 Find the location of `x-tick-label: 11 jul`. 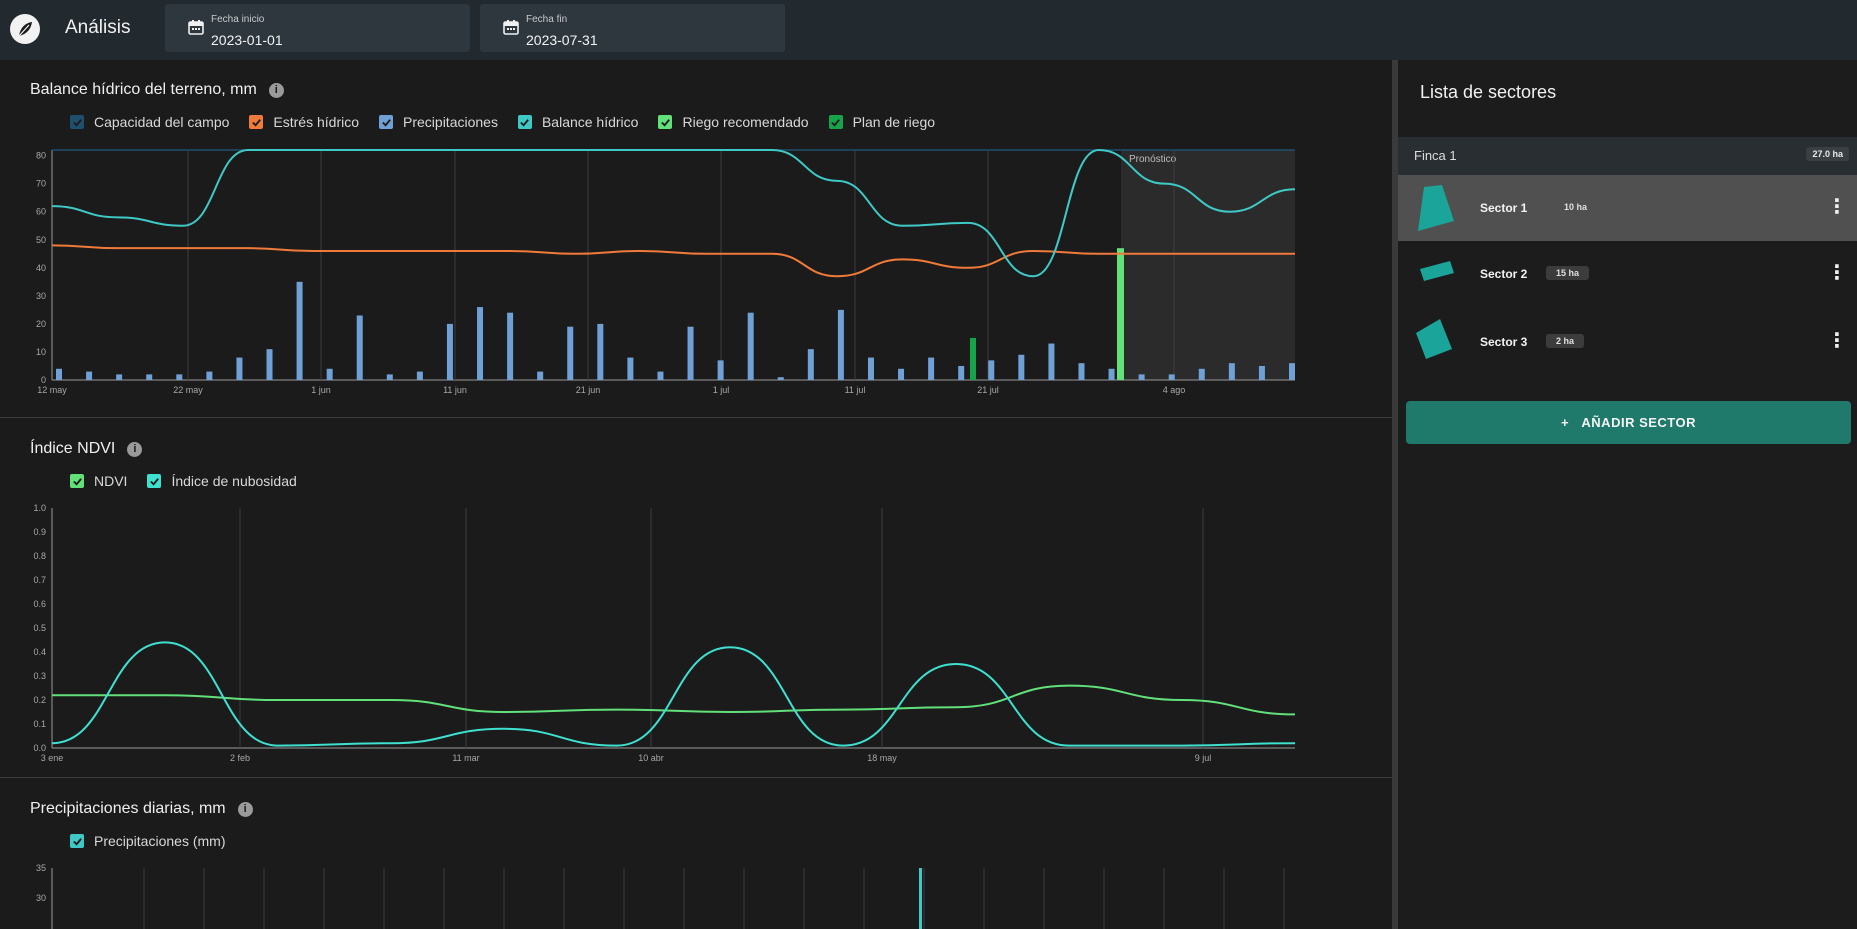

x-tick-label: 11 jul is located at coordinates (855, 390).